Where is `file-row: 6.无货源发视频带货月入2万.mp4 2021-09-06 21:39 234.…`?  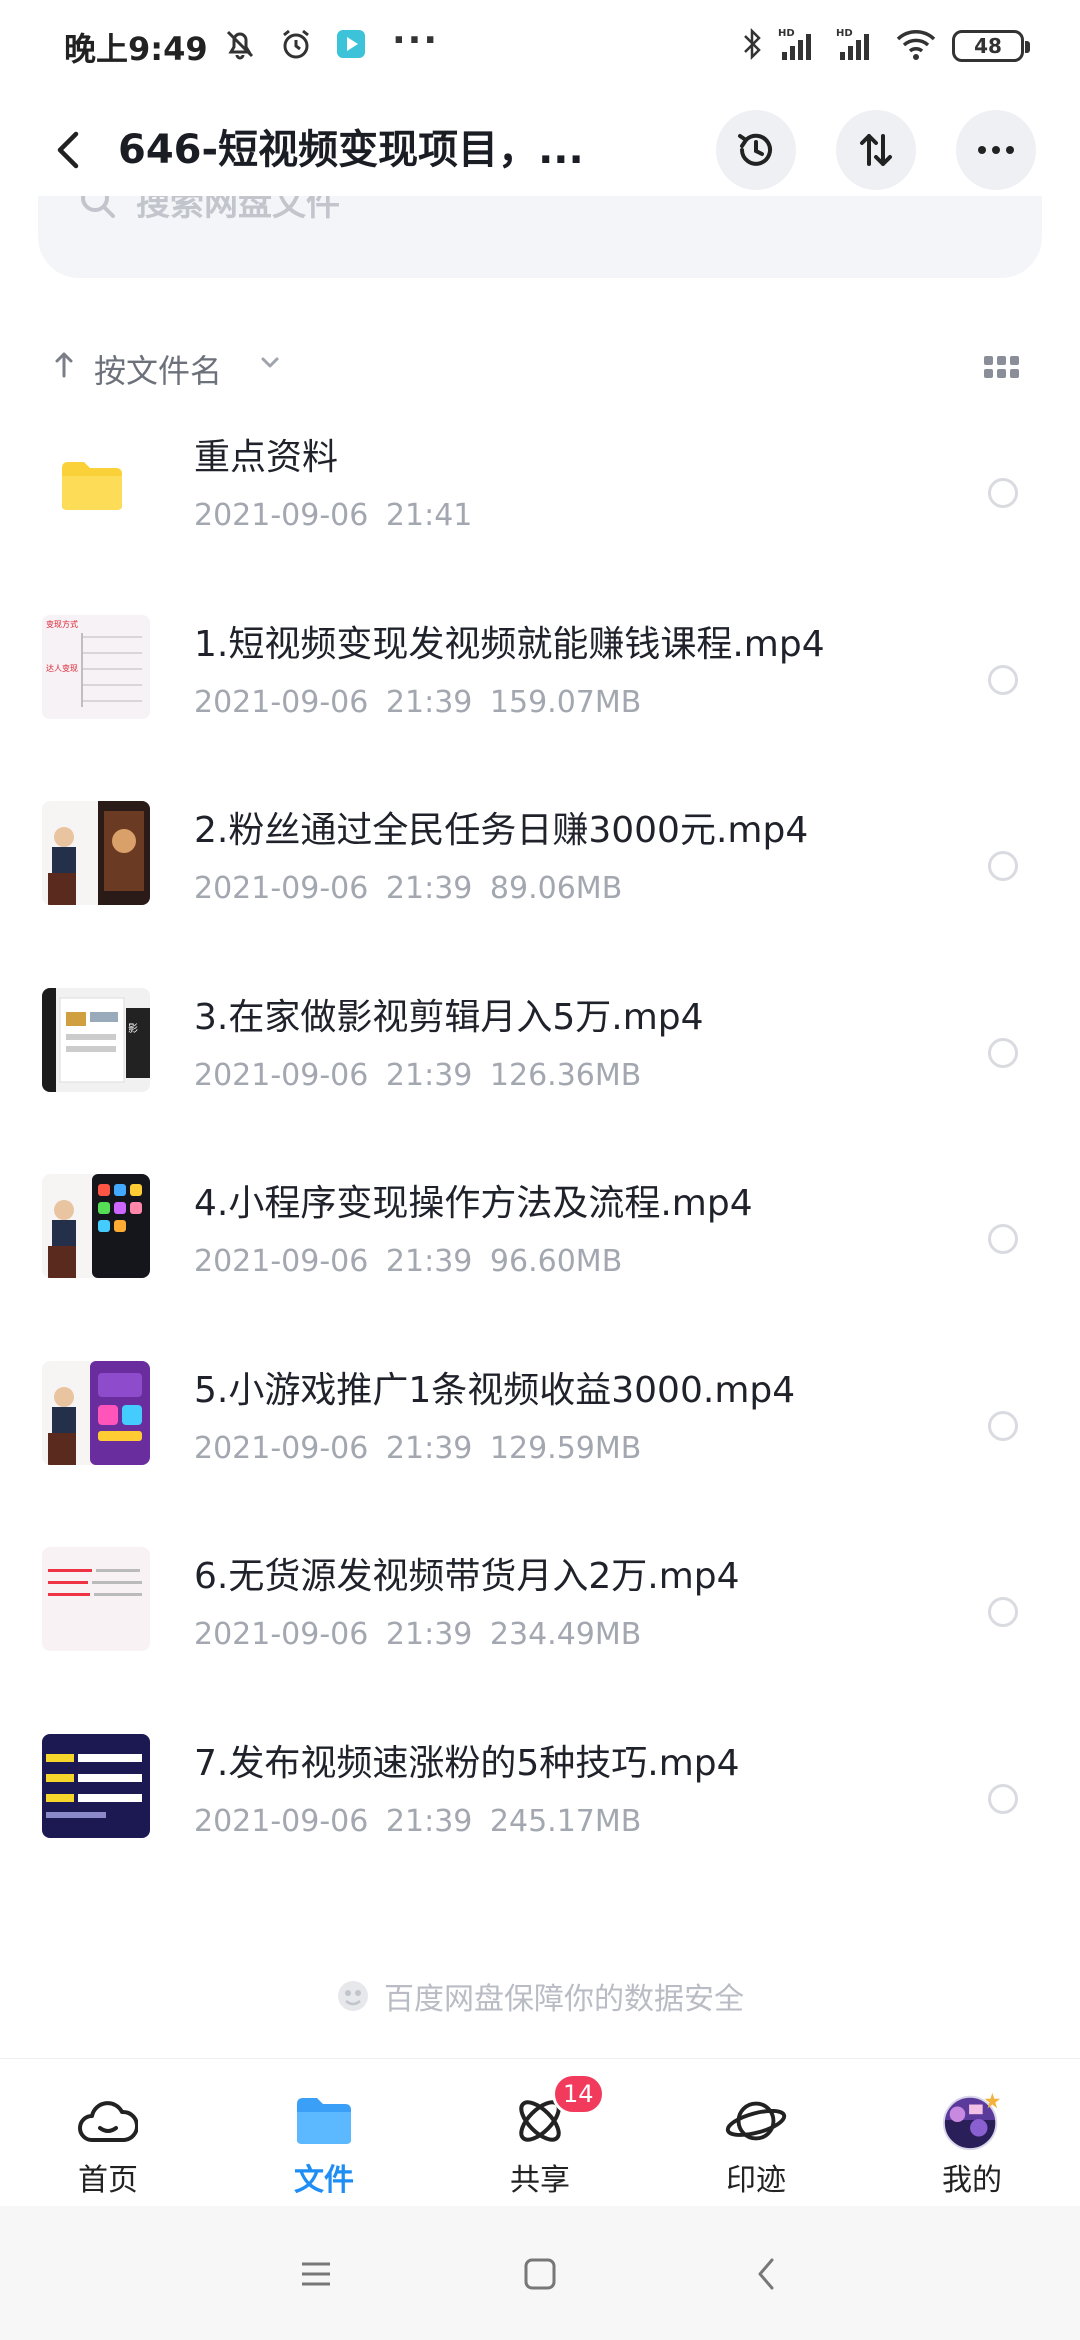
file-row: 6.无货源发视频带货月入2万.mp4 2021-09-06 21:39 234.… is located at coordinates (540, 1632).